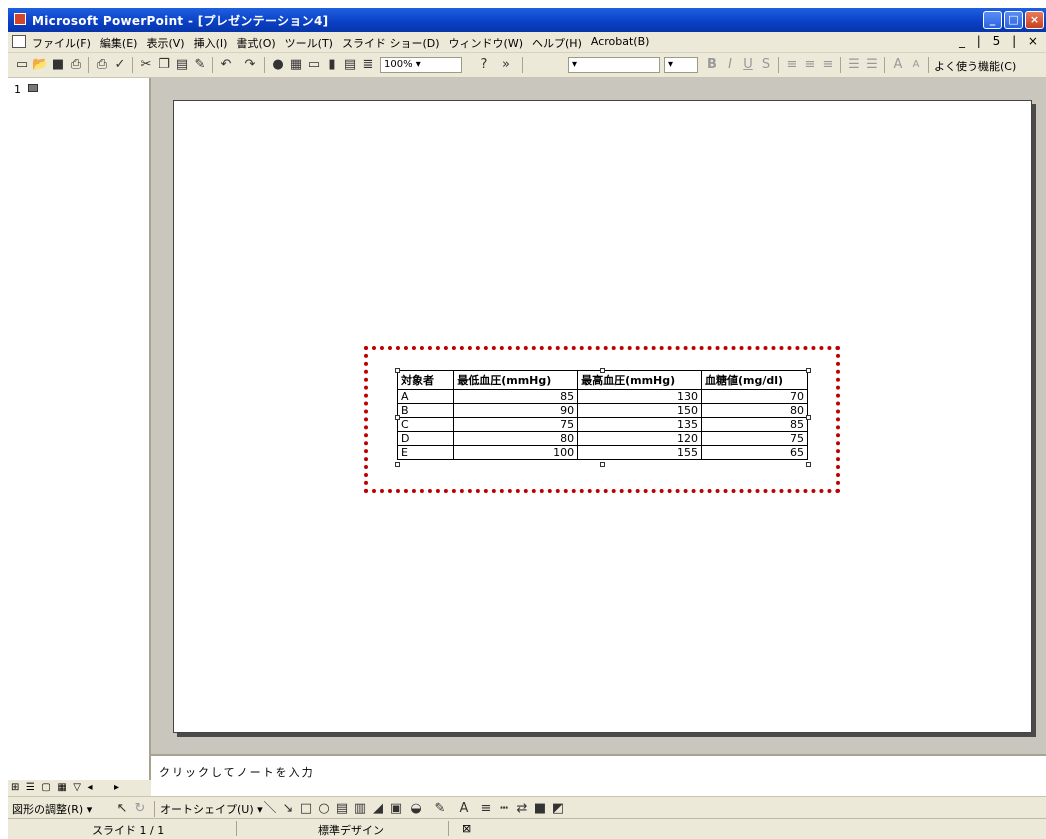  Describe the element at coordinates (620, 43) in the screenshot. I see `menu-acrobat: Acrobat(B)` at that location.